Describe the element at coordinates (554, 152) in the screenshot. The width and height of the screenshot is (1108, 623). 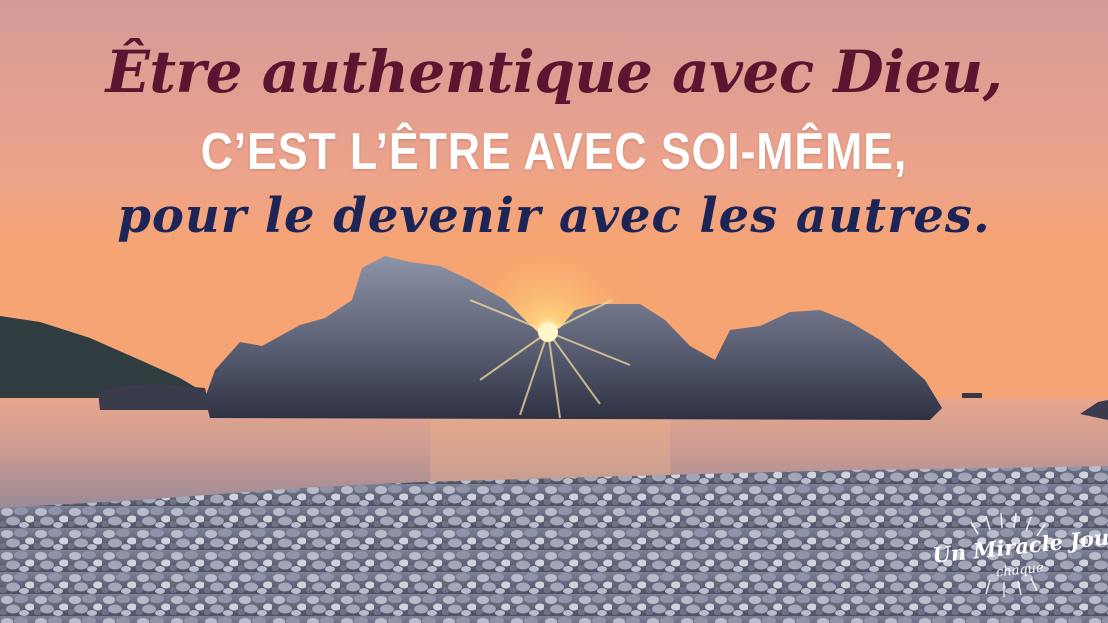
I see `quote-line-2: C’EST L’ÊTRE AVEC SOI-MÊME,` at that location.